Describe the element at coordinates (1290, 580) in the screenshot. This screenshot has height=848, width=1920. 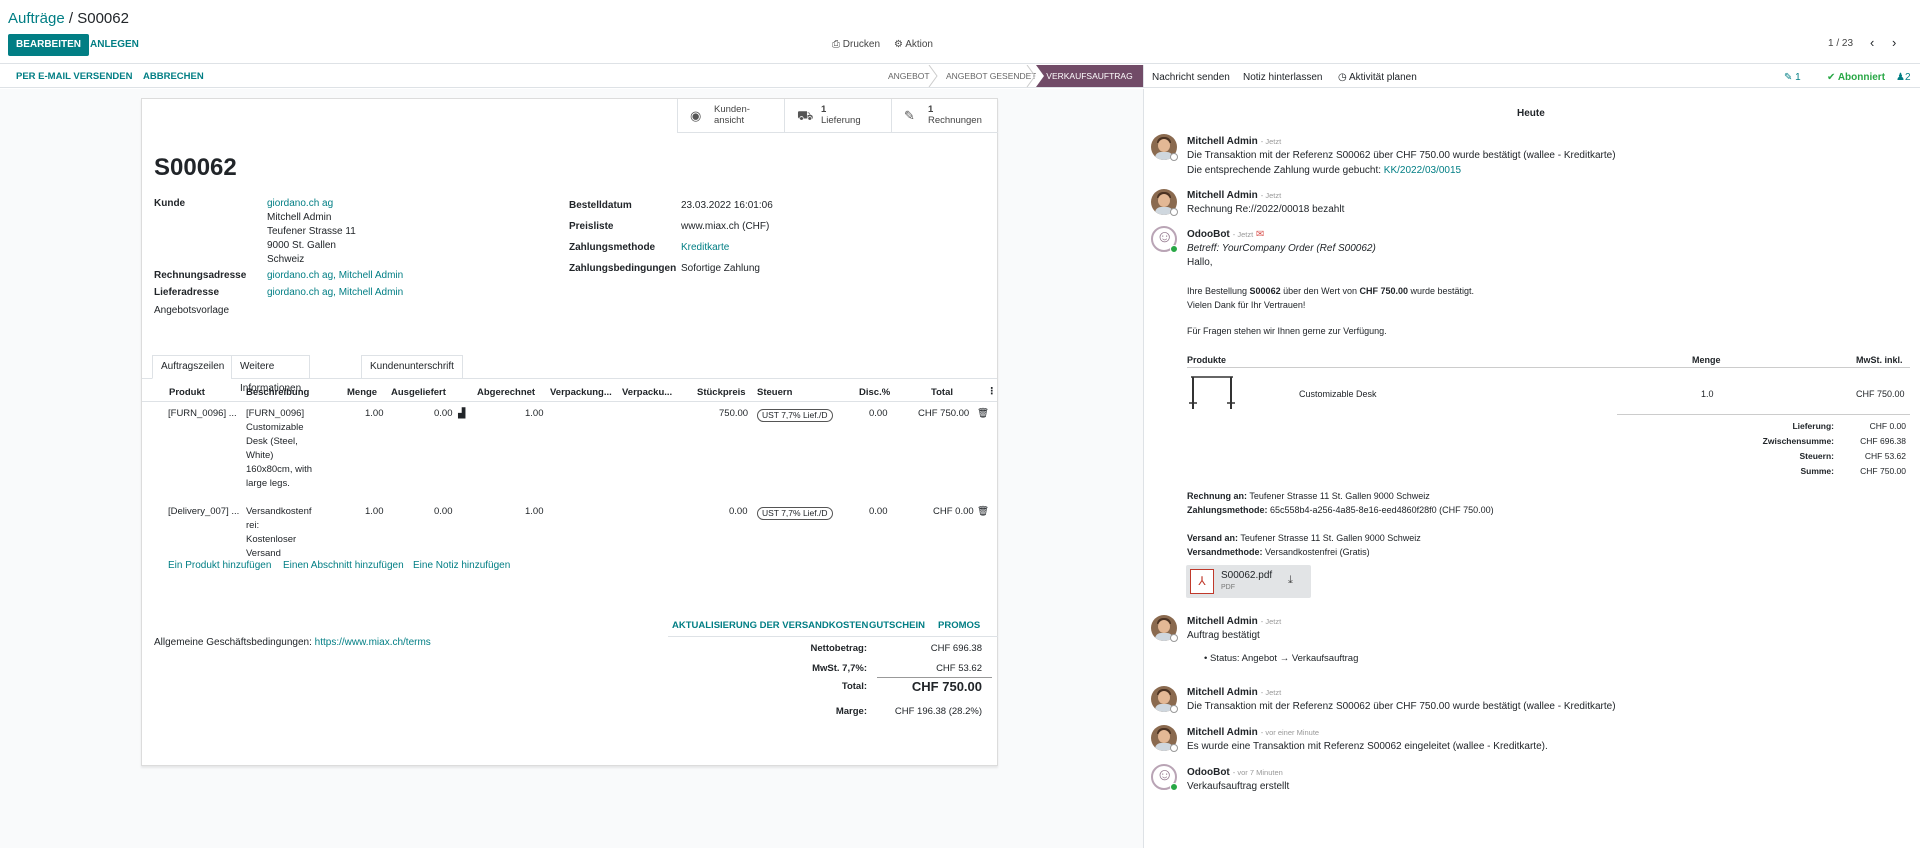
I see `download-icon: ⤓` at that location.